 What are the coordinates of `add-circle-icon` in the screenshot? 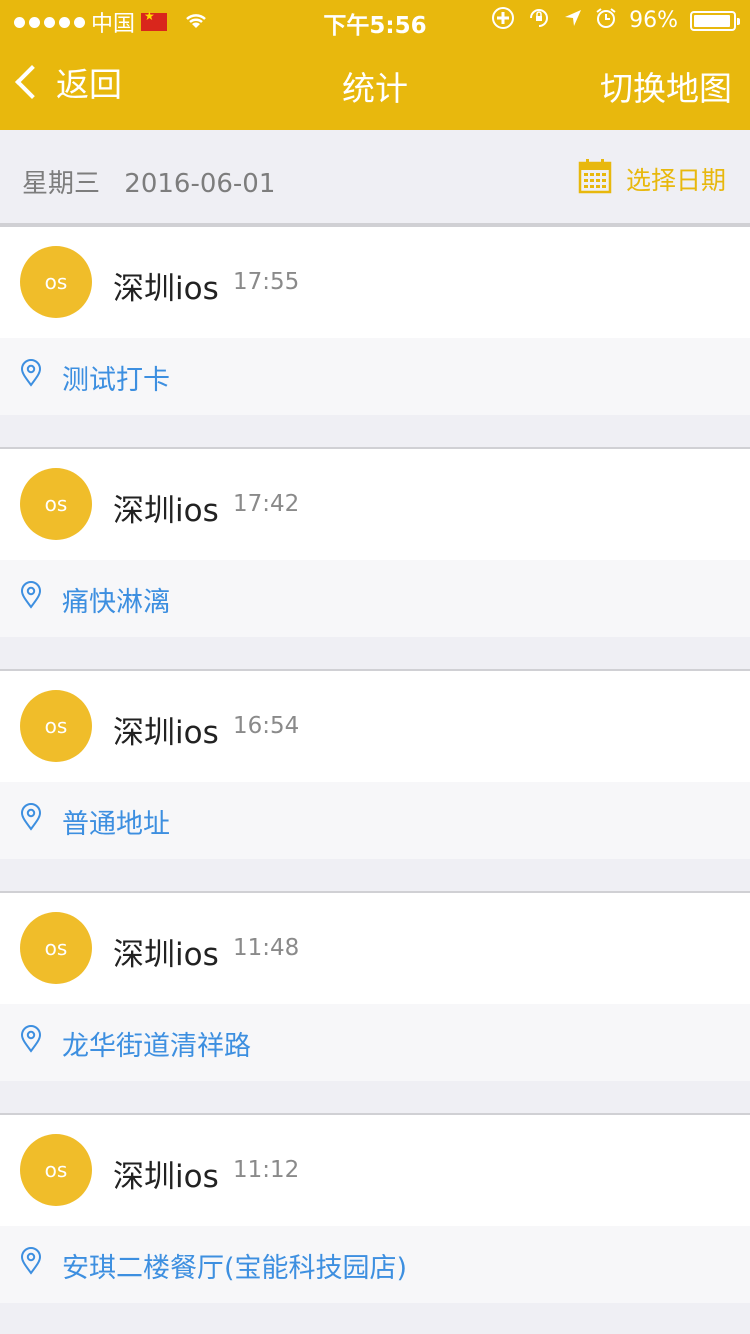 It's located at (503, 20).